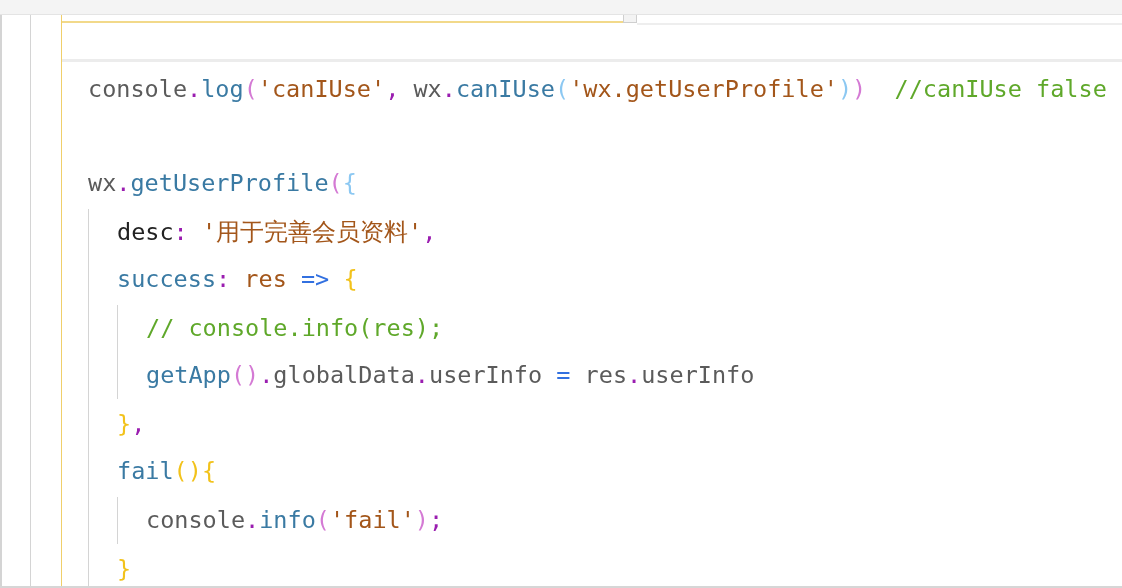 Image resolution: width=1122 pixels, height=588 pixels. What do you see at coordinates (277, 232) in the screenshot?
I see `code-line: desc: '用于完善会员资料',` at bounding box center [277, 232].